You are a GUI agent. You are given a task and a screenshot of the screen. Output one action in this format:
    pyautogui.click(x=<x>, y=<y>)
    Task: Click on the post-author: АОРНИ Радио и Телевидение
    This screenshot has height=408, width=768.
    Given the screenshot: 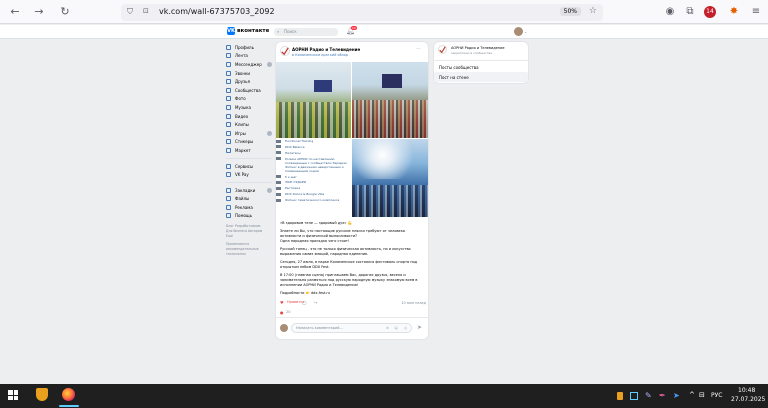 What is the action you would take?
    pyautogui.click(x=326, y=49)
    